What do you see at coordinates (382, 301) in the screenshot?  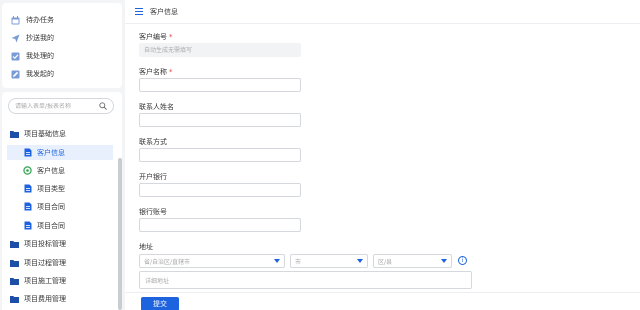 I see `form-footer` at bounding box center [382, 301].